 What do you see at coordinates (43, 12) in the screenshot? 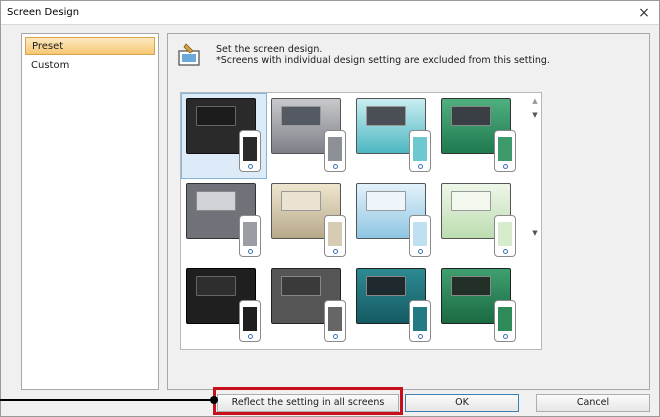
I see `window-title: Screen Design` at bounding box center [43, 12].